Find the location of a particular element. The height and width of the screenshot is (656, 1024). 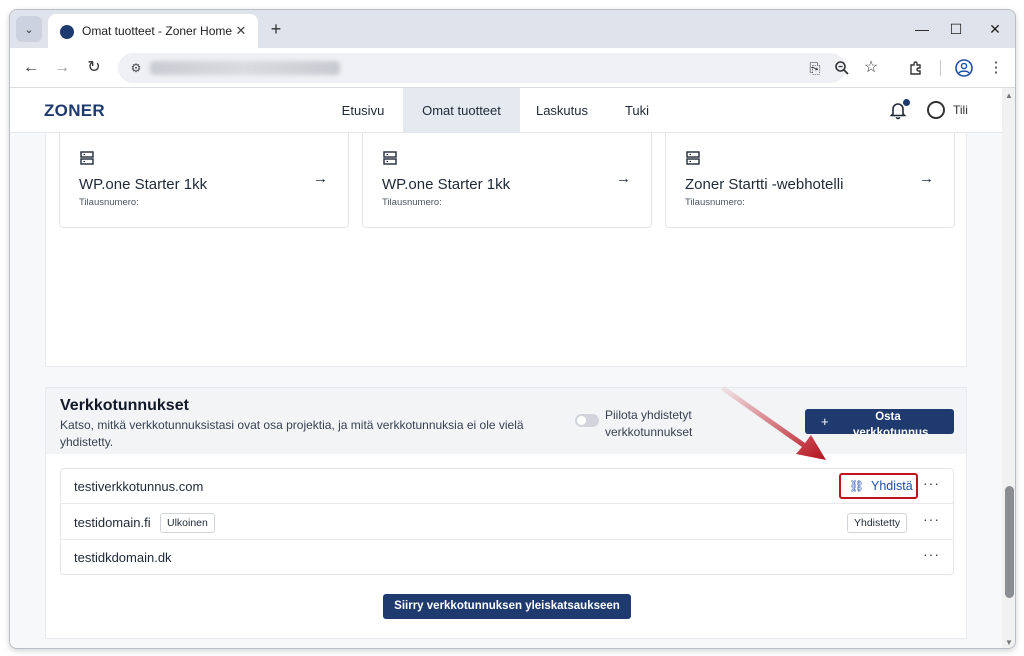

tab-title: Omat tuotteet - Zoner Home is located at coordinates (157, 31).